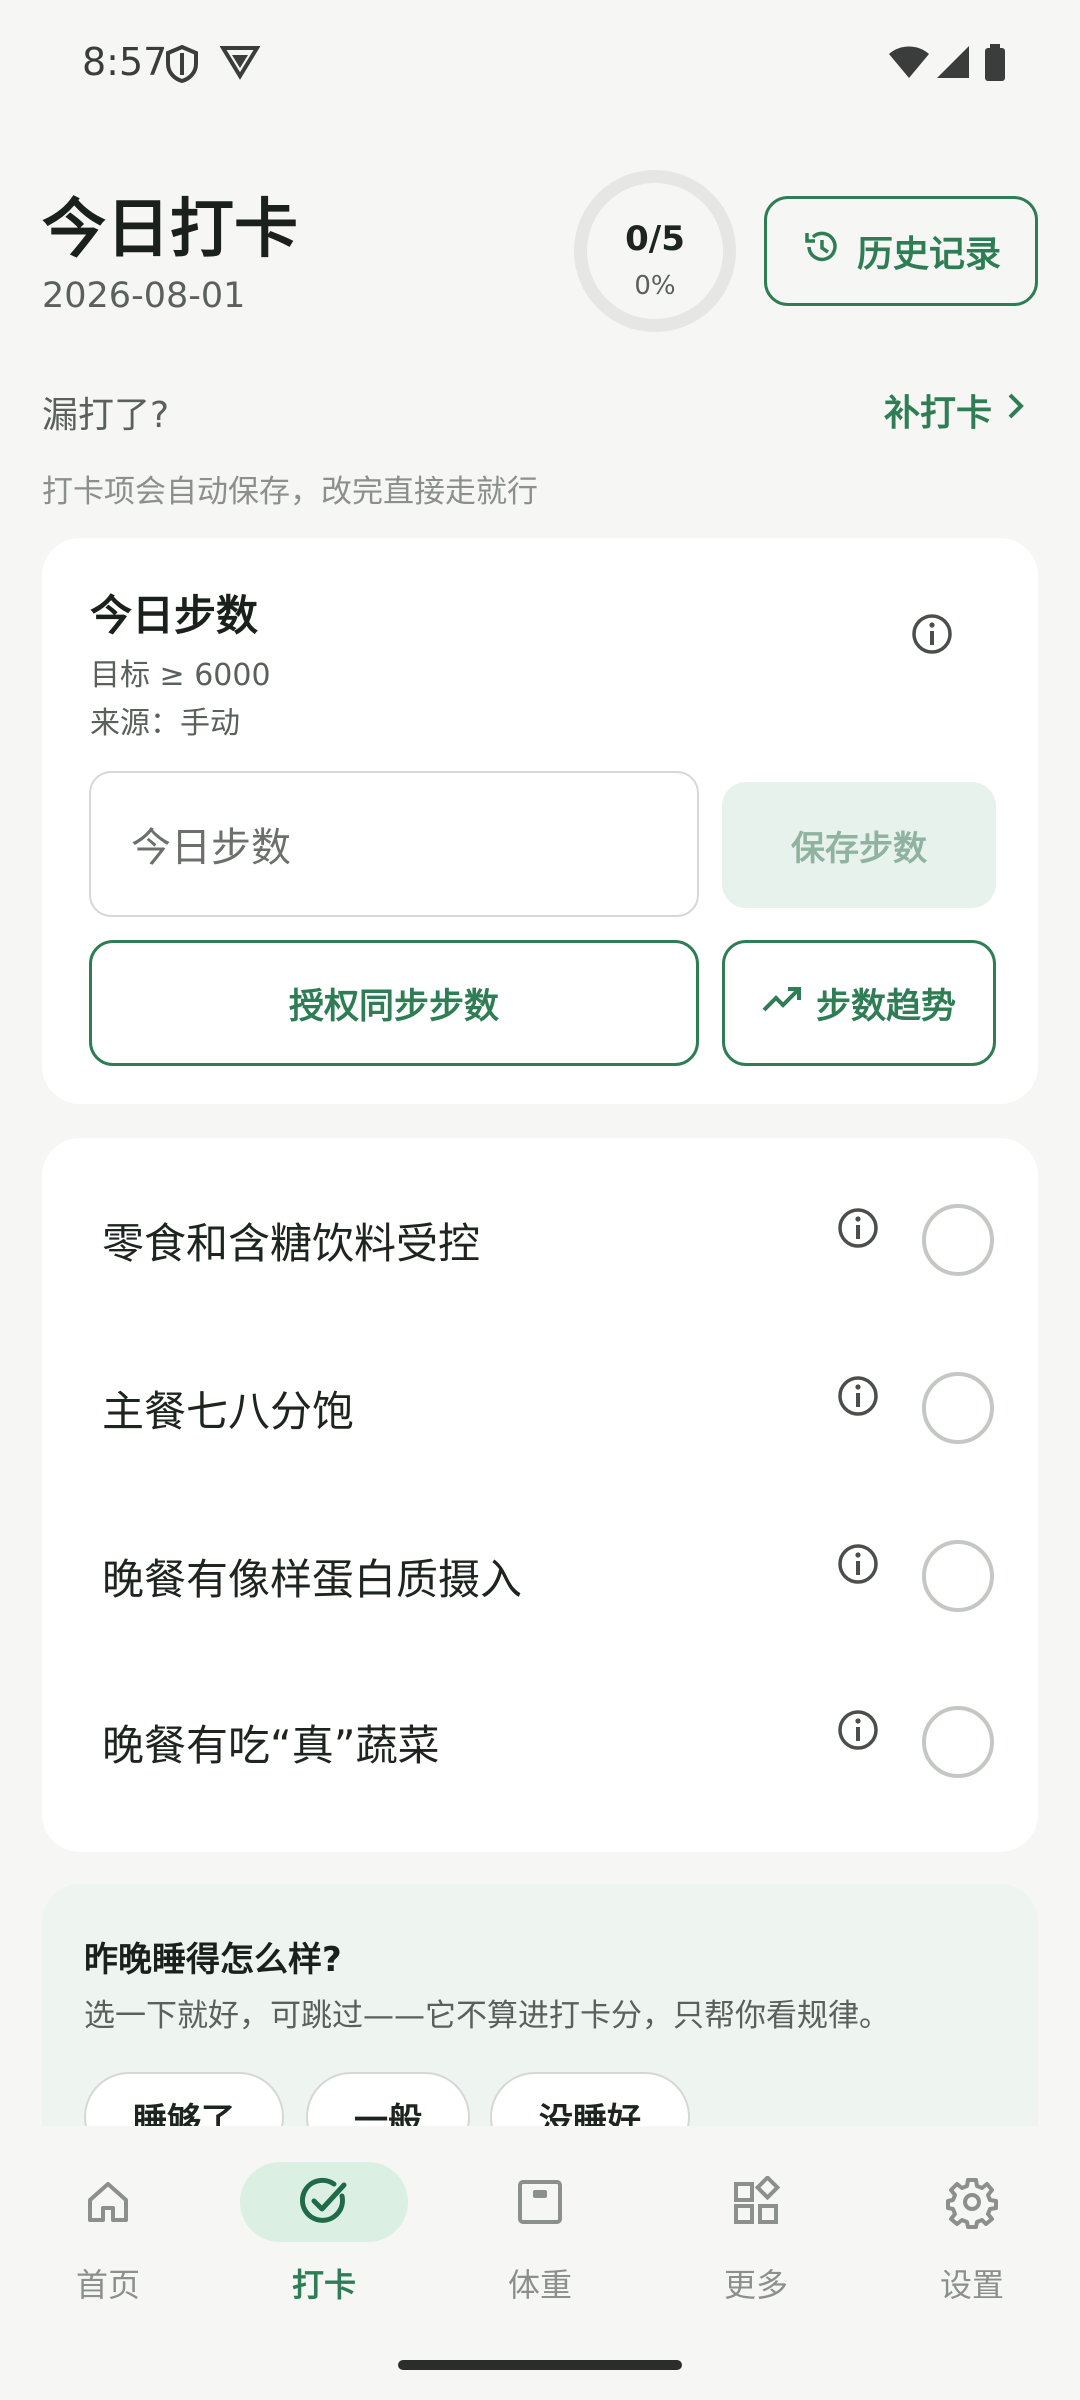 This screenshot has height=2400, width=1080. What do you see at coordinates (170, 230) in the screenshot?
I see `page-title: 今日打卡` at bounding box center [170, 230].